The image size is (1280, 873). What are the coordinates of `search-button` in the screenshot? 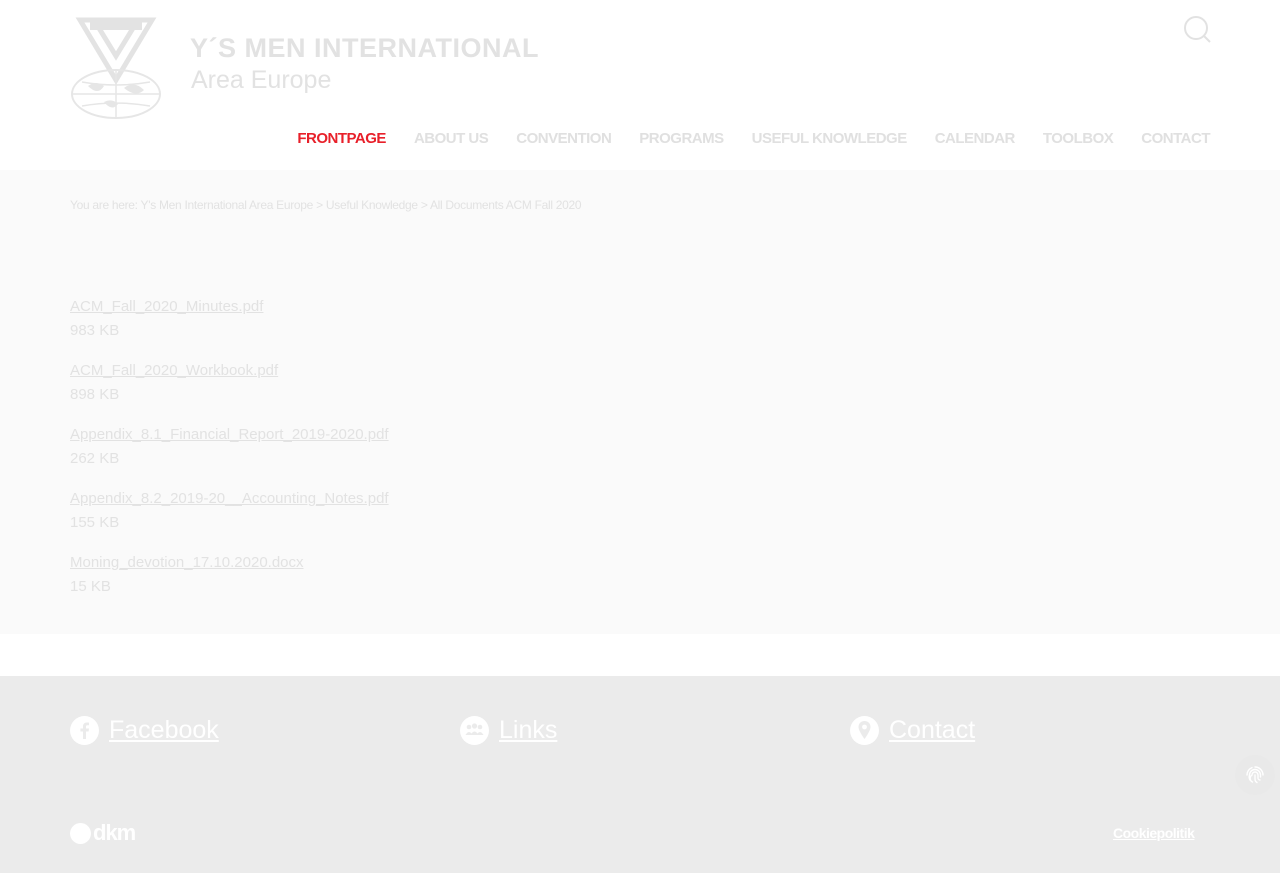 It's located at (1196, 29).